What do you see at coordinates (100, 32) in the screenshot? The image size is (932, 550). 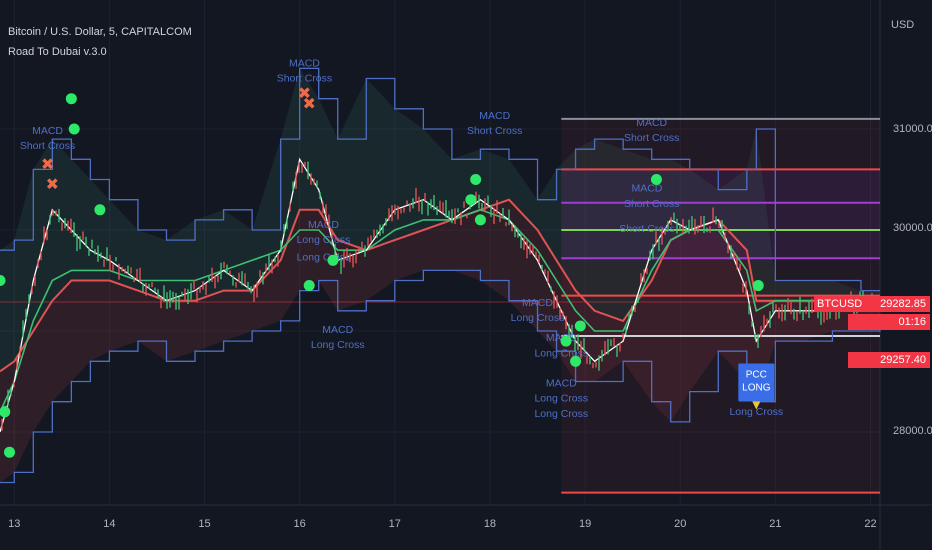 I see `symbol-title: Bitcoin / U.S. Dollar, 5, CAPITALCOM` at bounding box center [100, 32].